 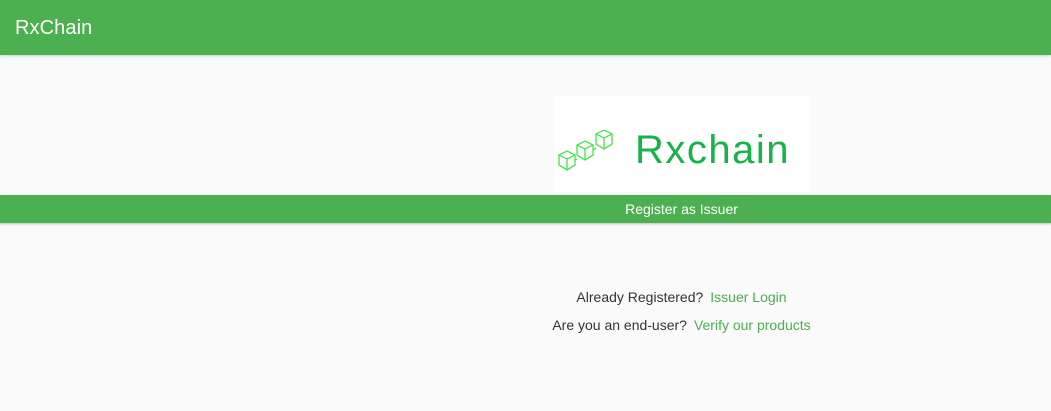 I want to click on register-as-issuer-button: Register as Issuer, so click(x=525, y=209).